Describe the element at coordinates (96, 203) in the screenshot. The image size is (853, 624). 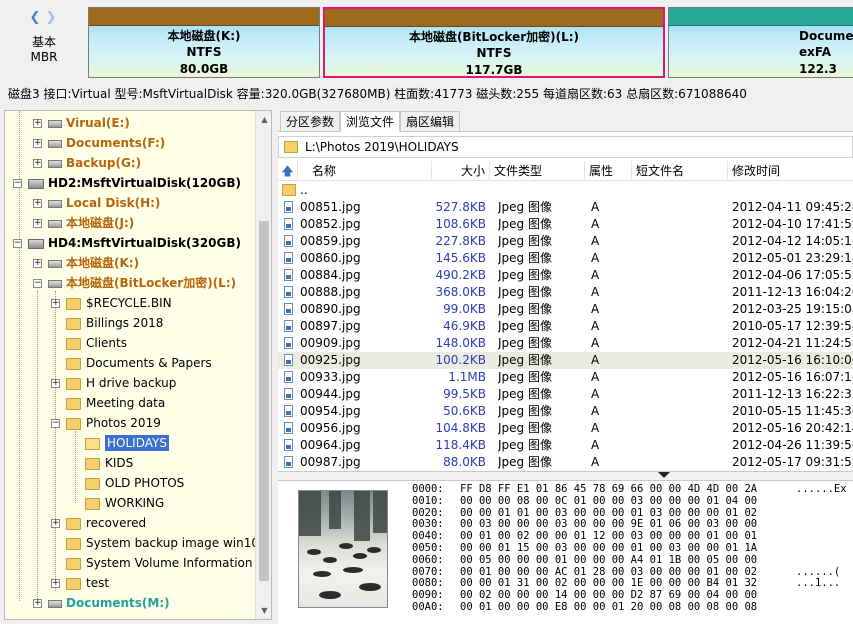
I see `tree-node-volume: + Local Disk(H:)` at that location.